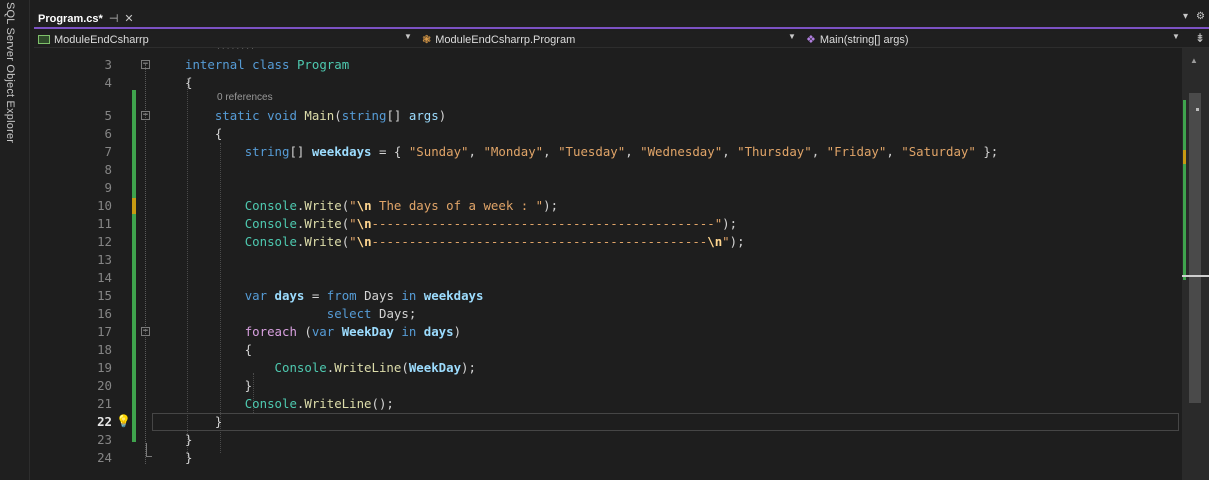  I want to click on csharp-project-icon, so click(44, 39).